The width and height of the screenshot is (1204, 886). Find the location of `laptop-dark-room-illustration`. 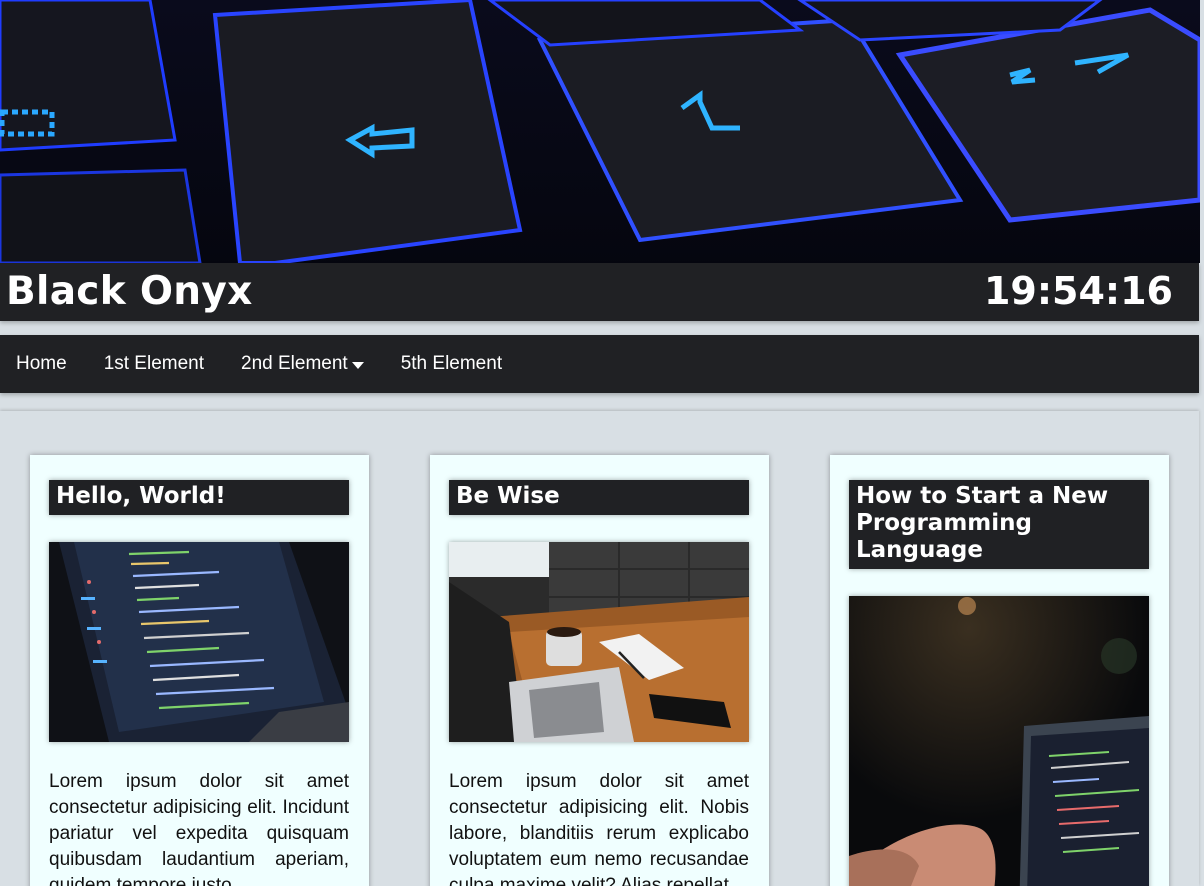

laptop-dark-room-illustration is located at coordinates (999, 741).